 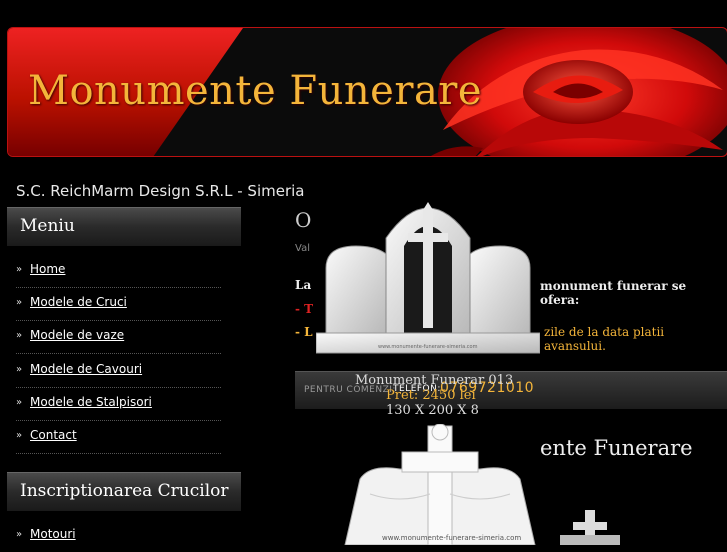 What do you see at coordinates (303, 220) in the screenshot?
I see `main-heading: O` at bounding box center [303, 220].